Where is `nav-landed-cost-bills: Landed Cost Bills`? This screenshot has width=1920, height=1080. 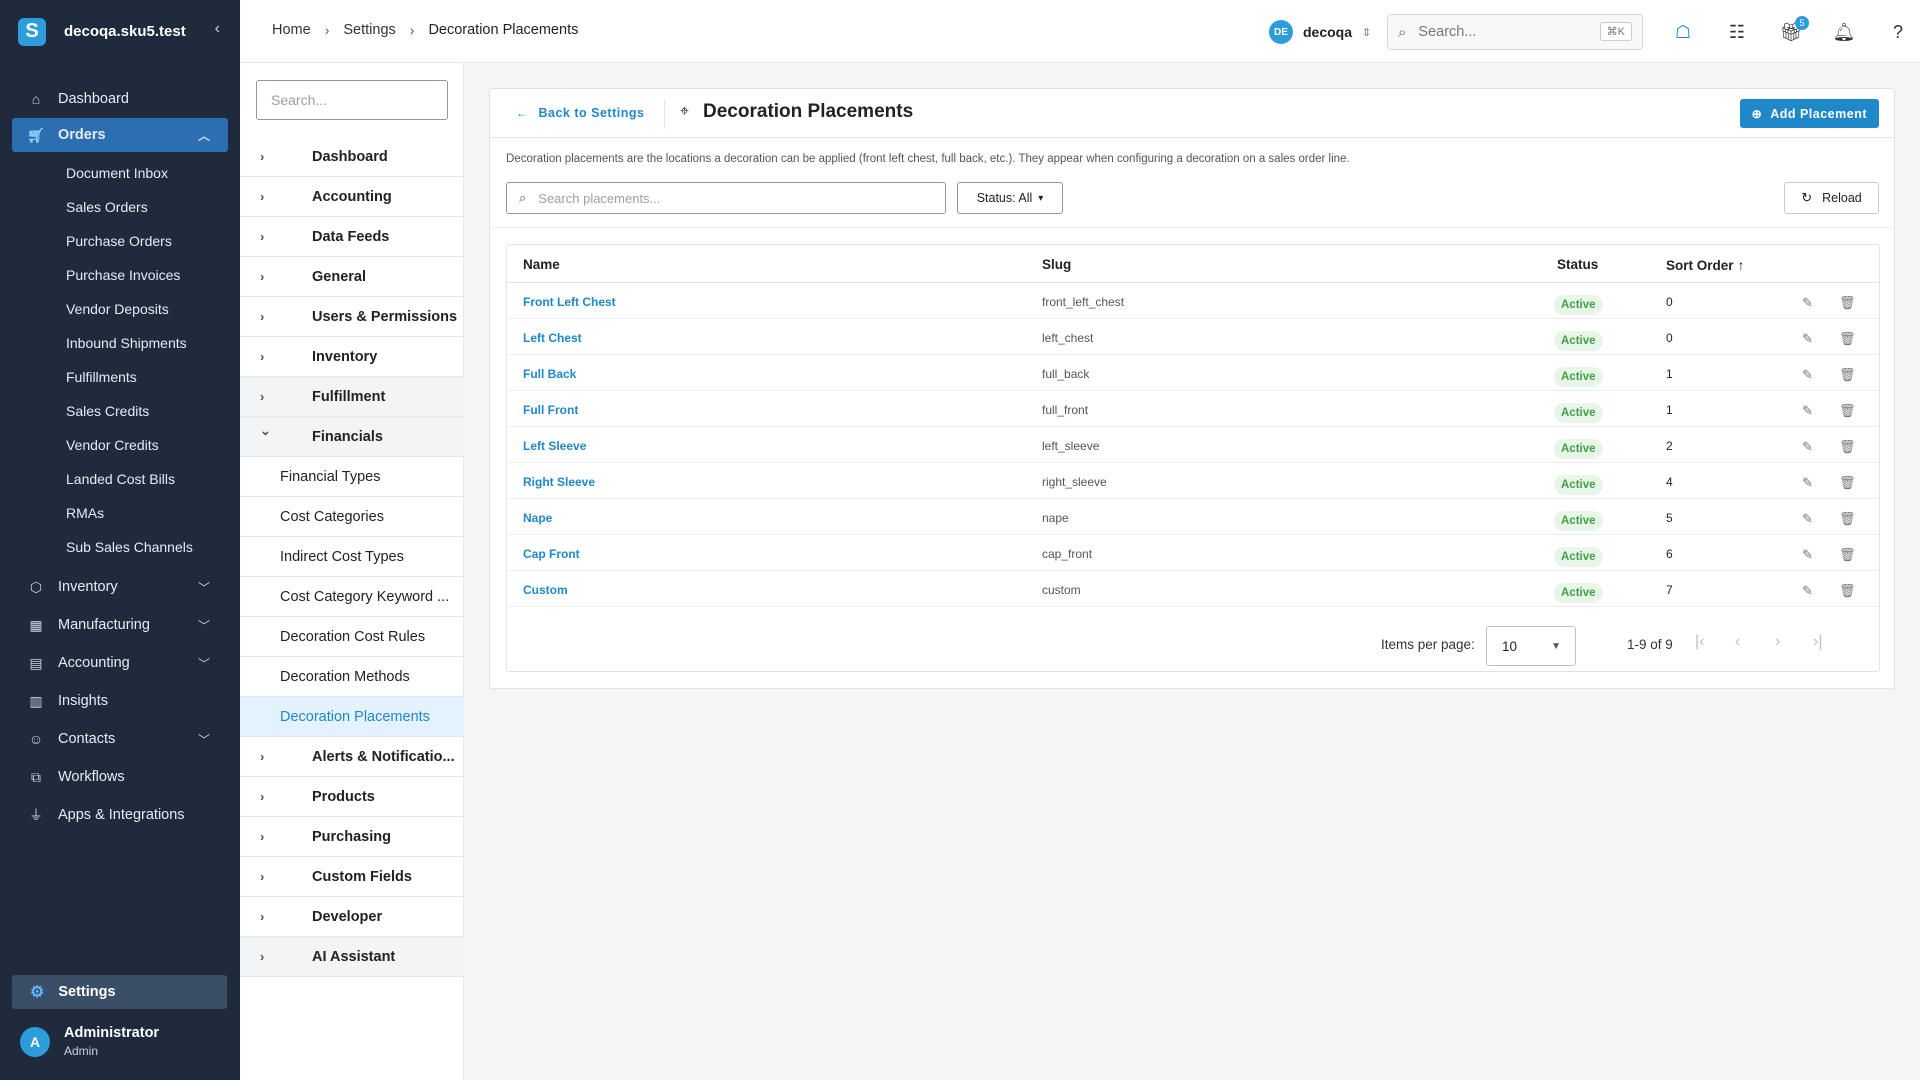 nav-landed-cost-bills: Landed Cost Bills is located at coordinates (120, 479).